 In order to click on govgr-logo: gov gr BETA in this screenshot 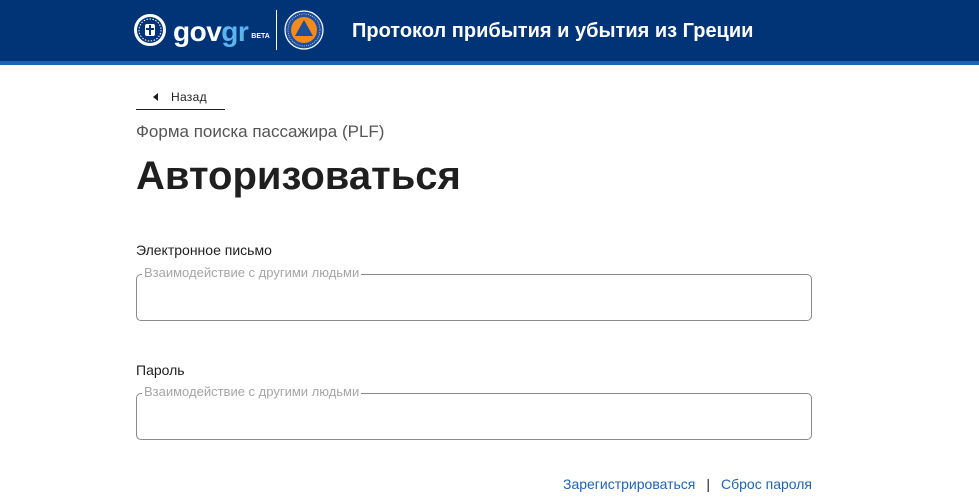, I will do `click(221, 30)`.